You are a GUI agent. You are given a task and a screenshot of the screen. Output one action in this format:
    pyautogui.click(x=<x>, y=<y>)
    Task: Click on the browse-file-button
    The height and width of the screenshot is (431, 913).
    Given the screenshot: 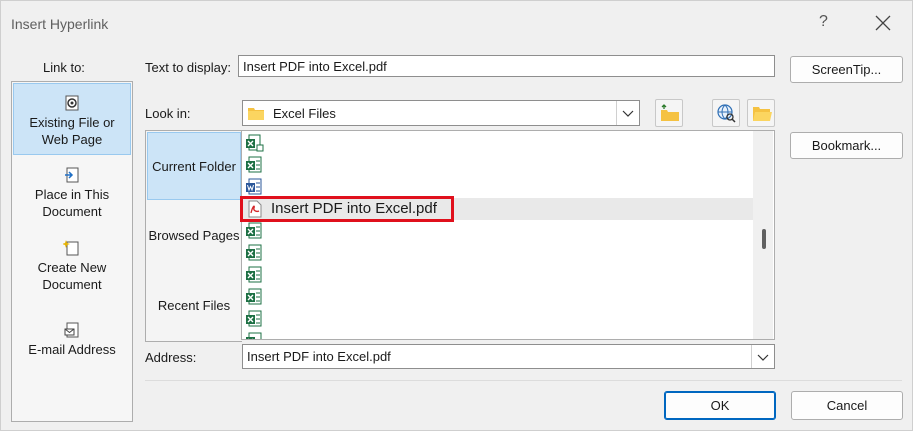 What is the action you would take?
    pyautogui.click(x=761, y=113)
    